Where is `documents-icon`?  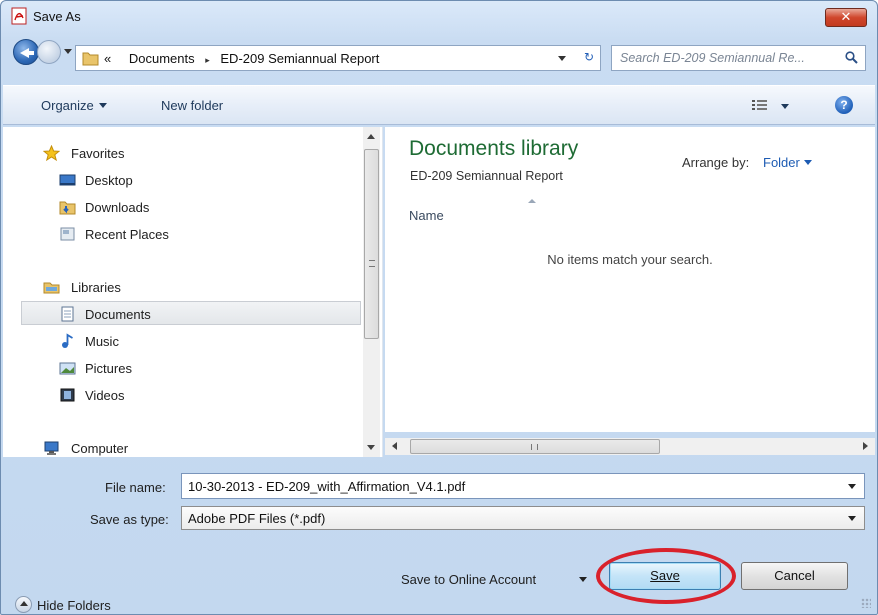 documents-icon is located at coordinates (67, 314).